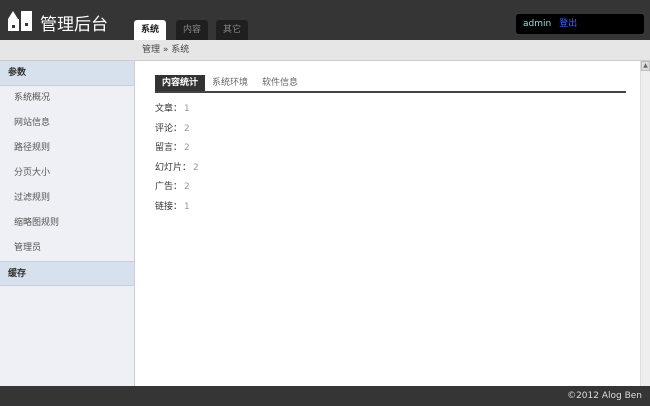  I want to click on breadcrumb: 管理 » 系统, so click(325, 50).